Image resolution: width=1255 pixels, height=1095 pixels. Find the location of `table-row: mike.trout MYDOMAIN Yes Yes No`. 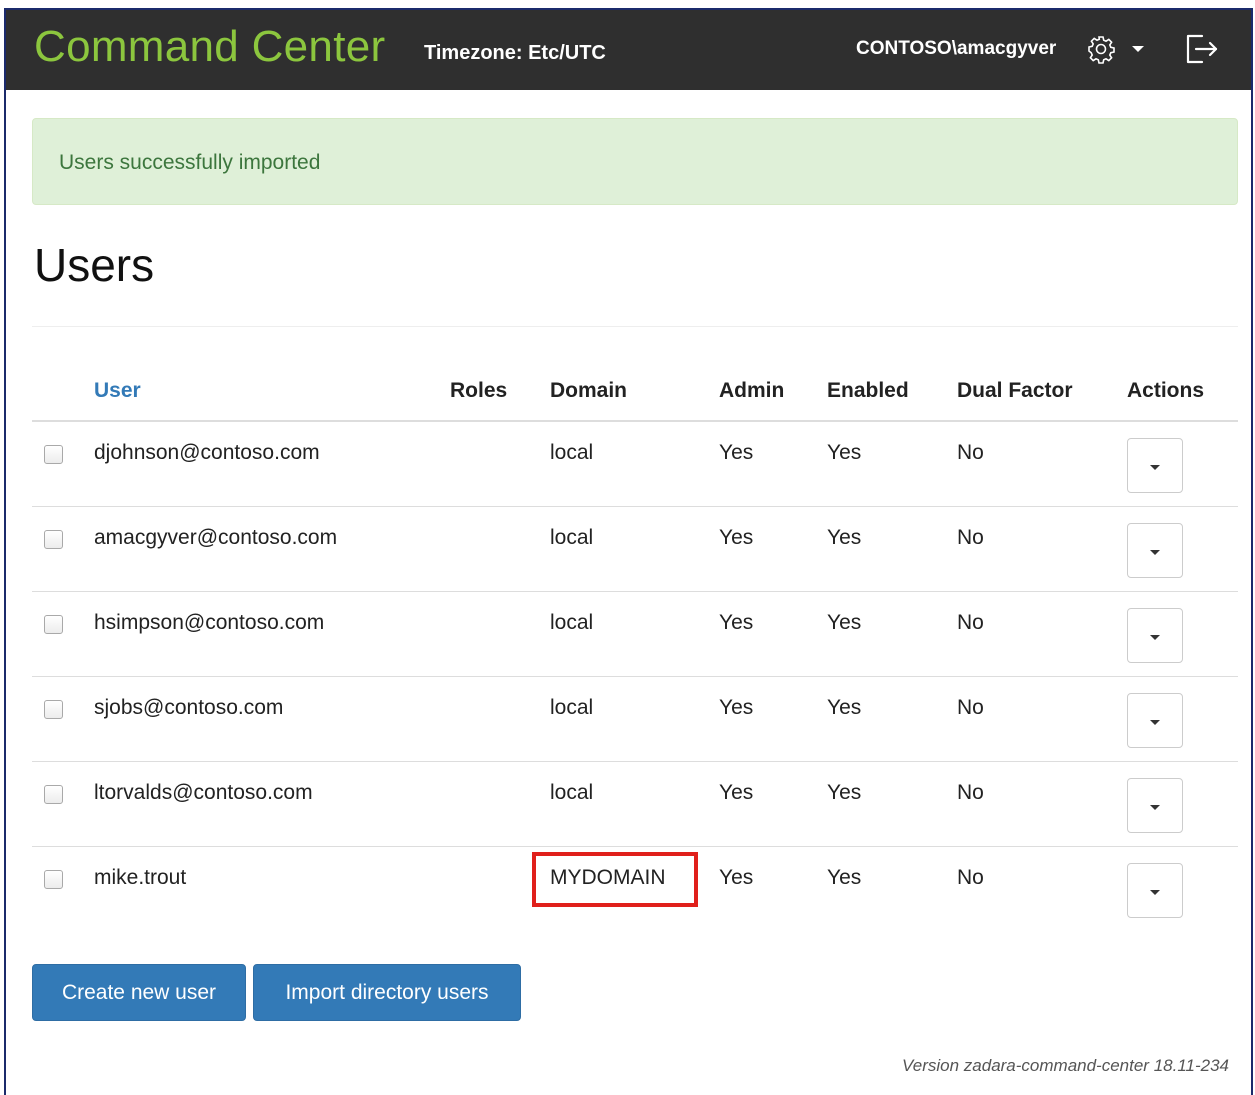

table-row: mike.trout MYDOMAIN Yes Yes No is located at coordinates (635, 889).